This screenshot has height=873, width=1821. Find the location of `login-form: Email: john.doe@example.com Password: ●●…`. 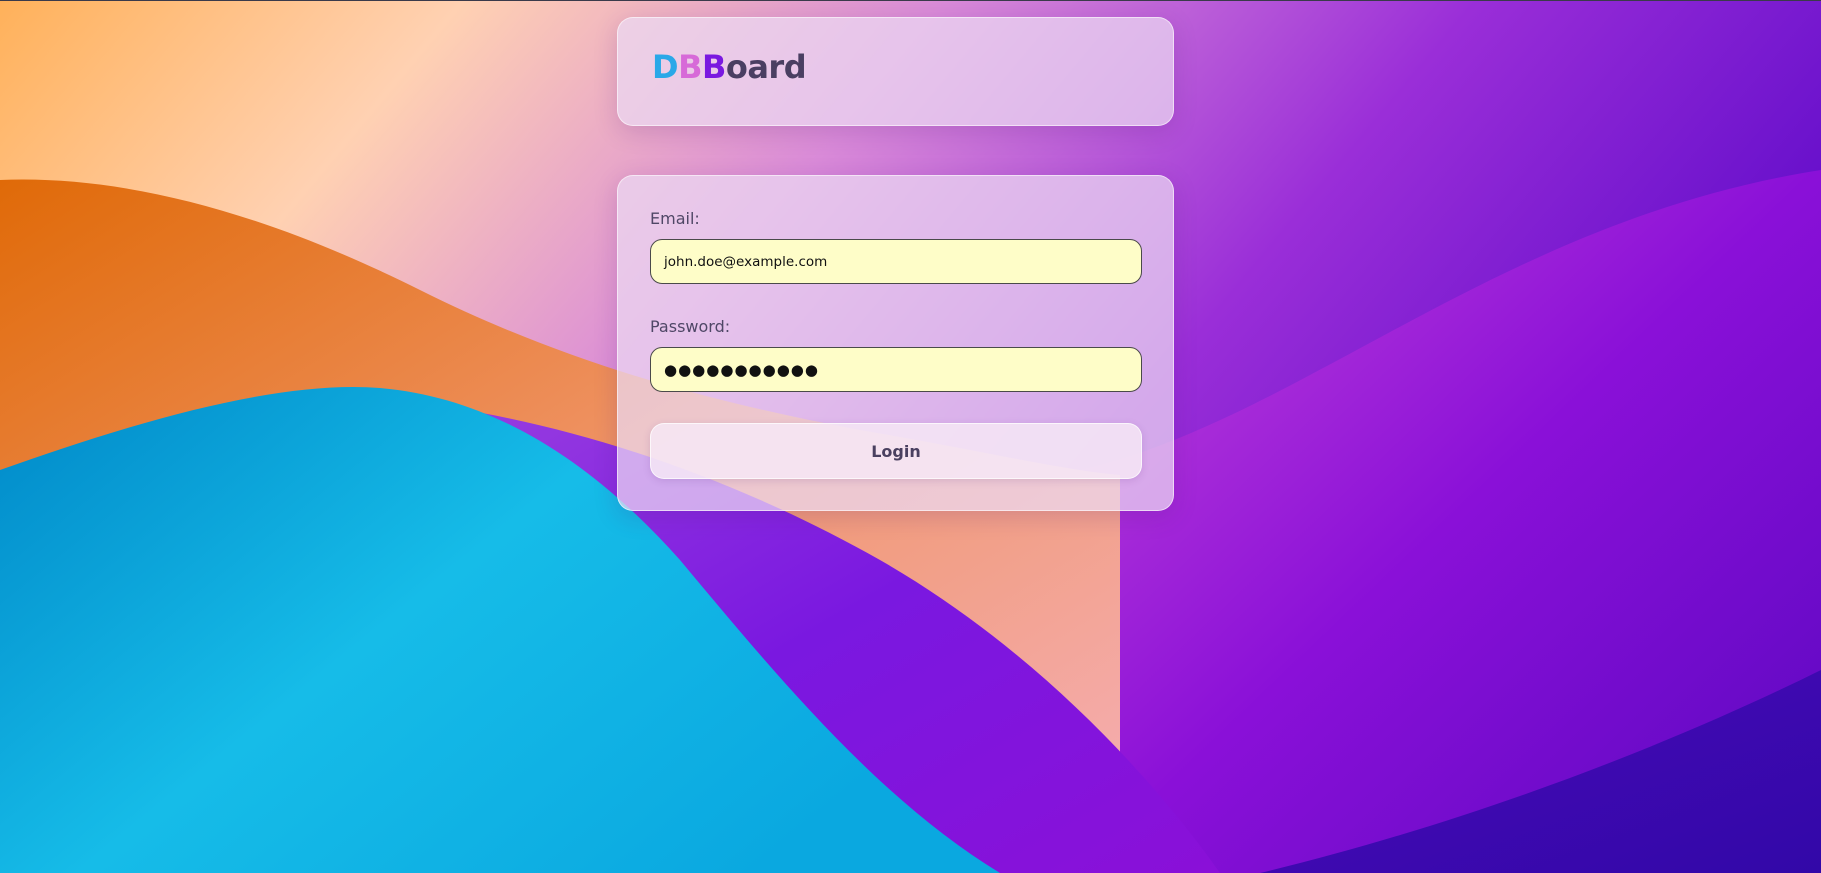

login-form: Email: john.doe@example.com Password: ●●… is located at coordinates (895, 343).